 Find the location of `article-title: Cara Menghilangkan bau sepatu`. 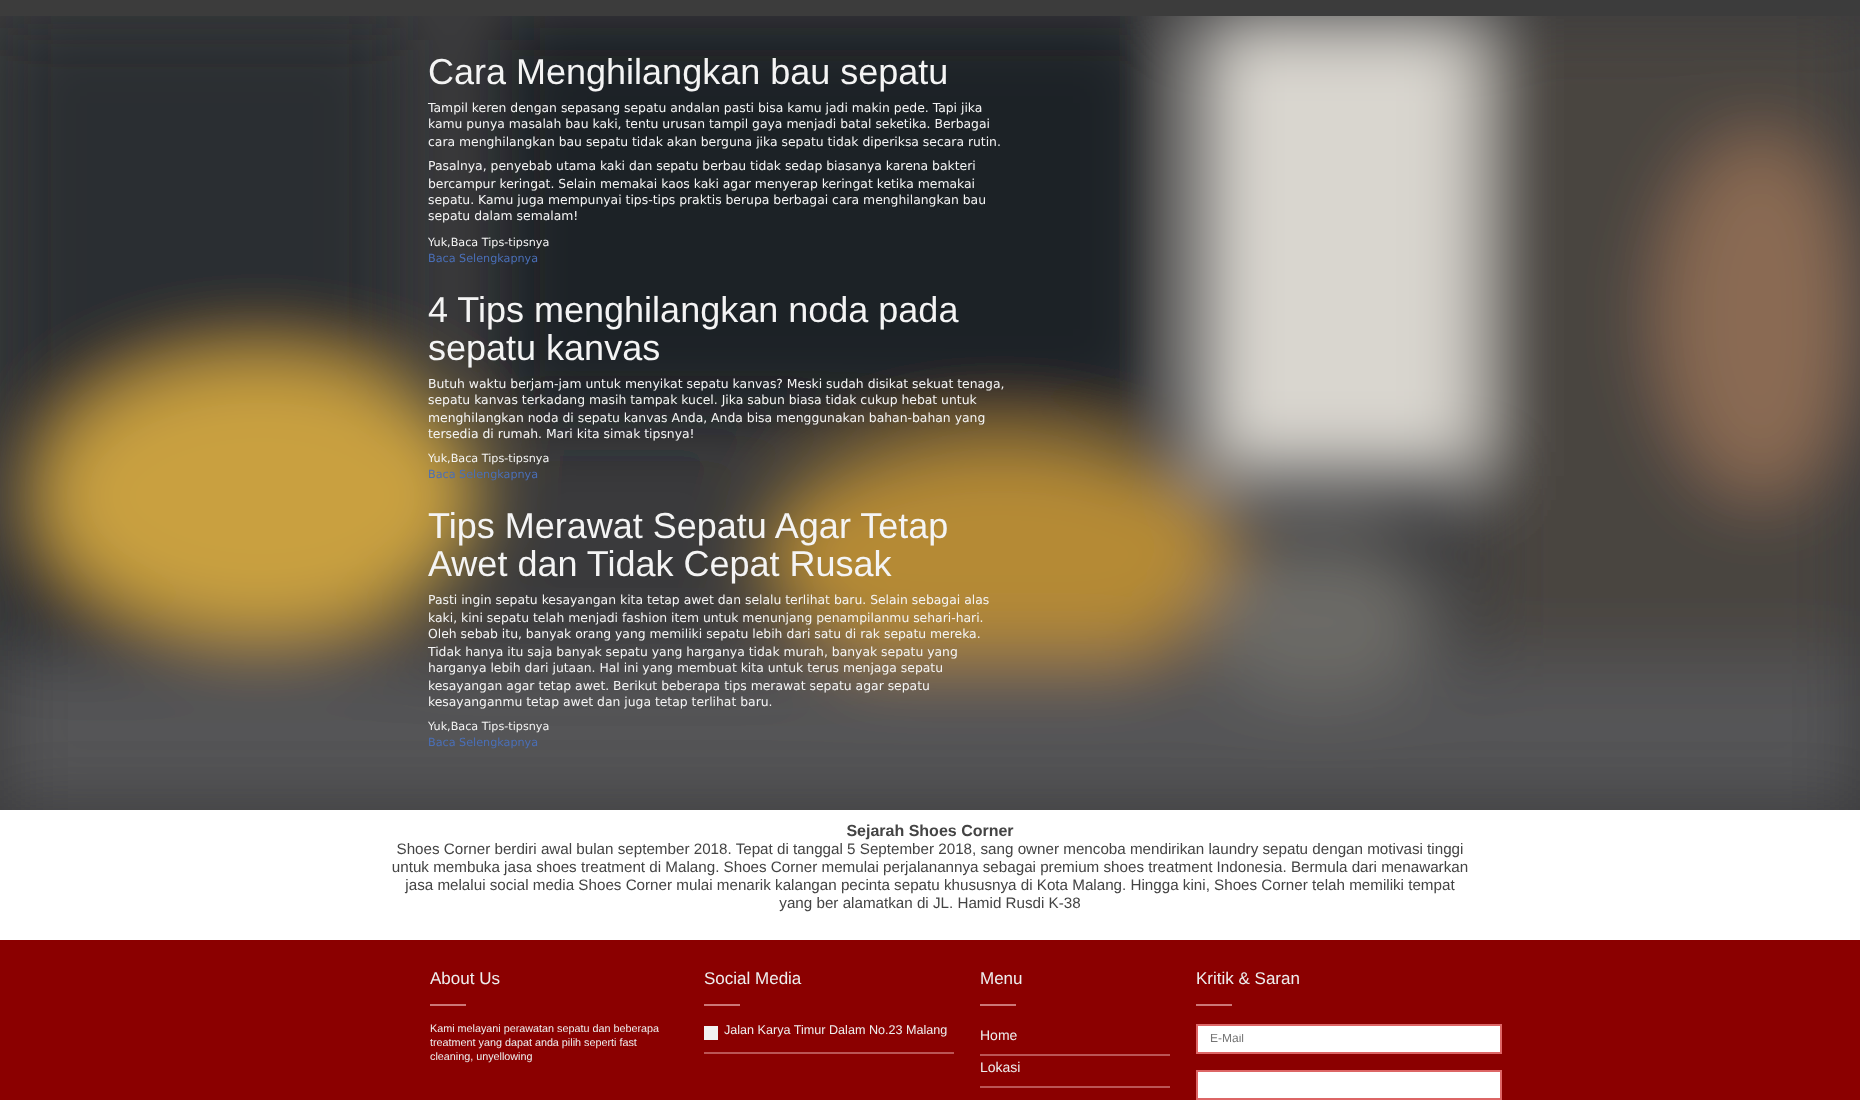

article-title: Cara Menghilangkan bau sepatu is located at coordinates (689, 73).